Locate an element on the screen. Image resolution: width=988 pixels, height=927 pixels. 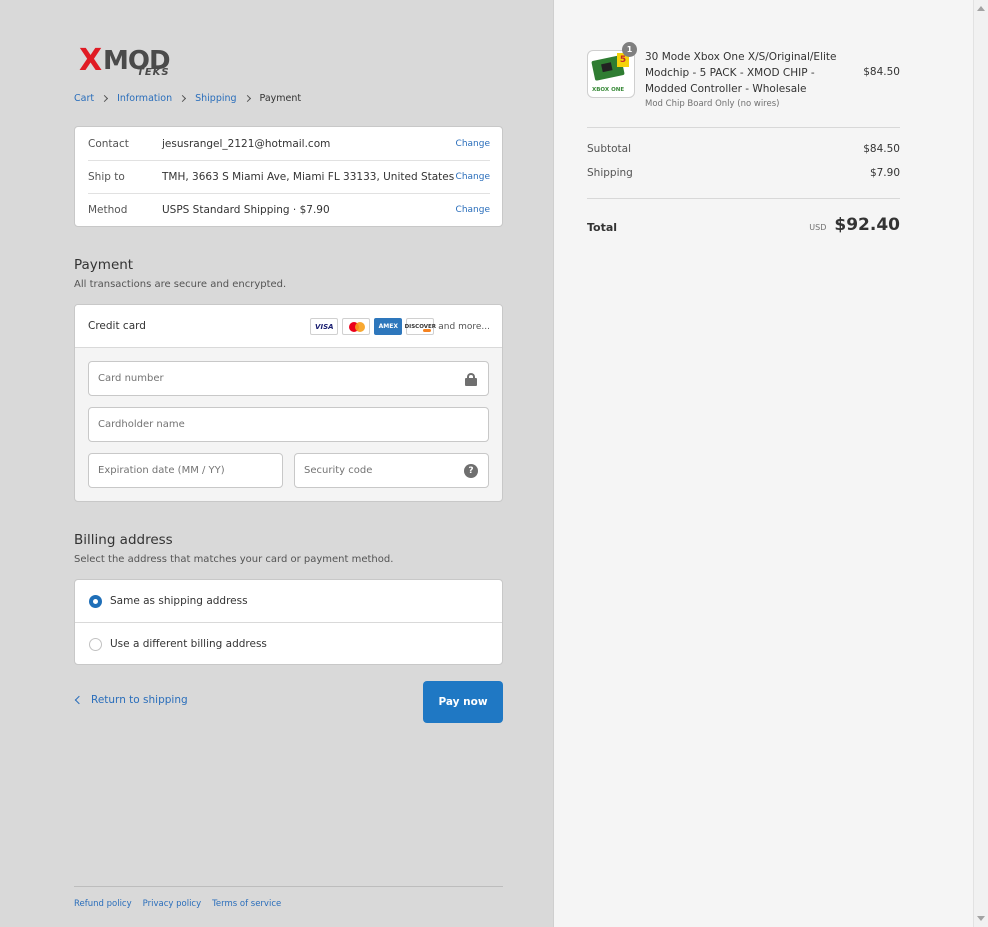
security-placeholder: Security code is located at coordinates (338, 470).